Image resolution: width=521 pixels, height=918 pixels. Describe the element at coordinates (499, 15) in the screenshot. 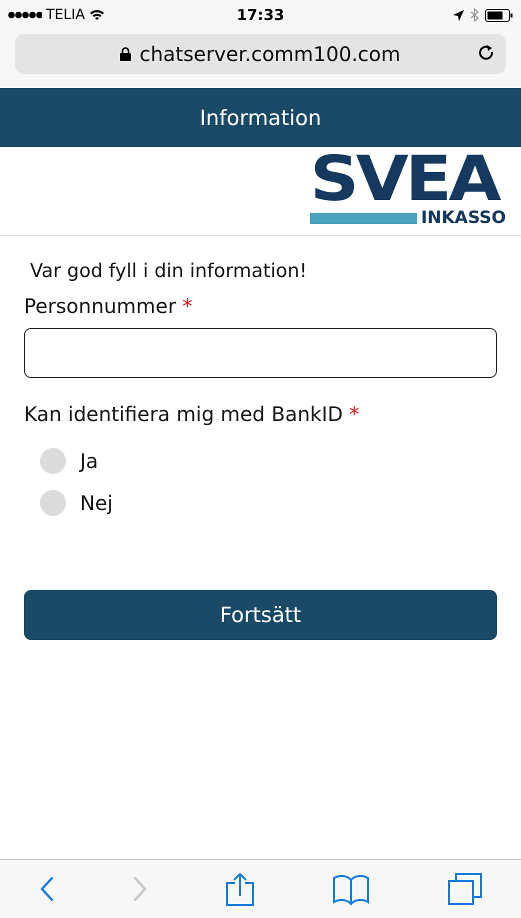

I see `battery-icon` at that location.